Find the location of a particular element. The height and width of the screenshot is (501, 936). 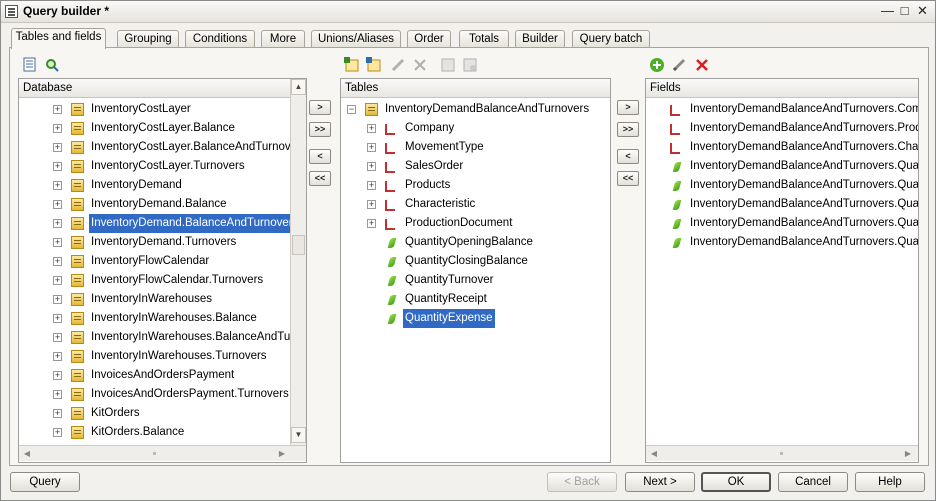

tables-child-row: + SalesOrder is located at coordinates (475, 166).